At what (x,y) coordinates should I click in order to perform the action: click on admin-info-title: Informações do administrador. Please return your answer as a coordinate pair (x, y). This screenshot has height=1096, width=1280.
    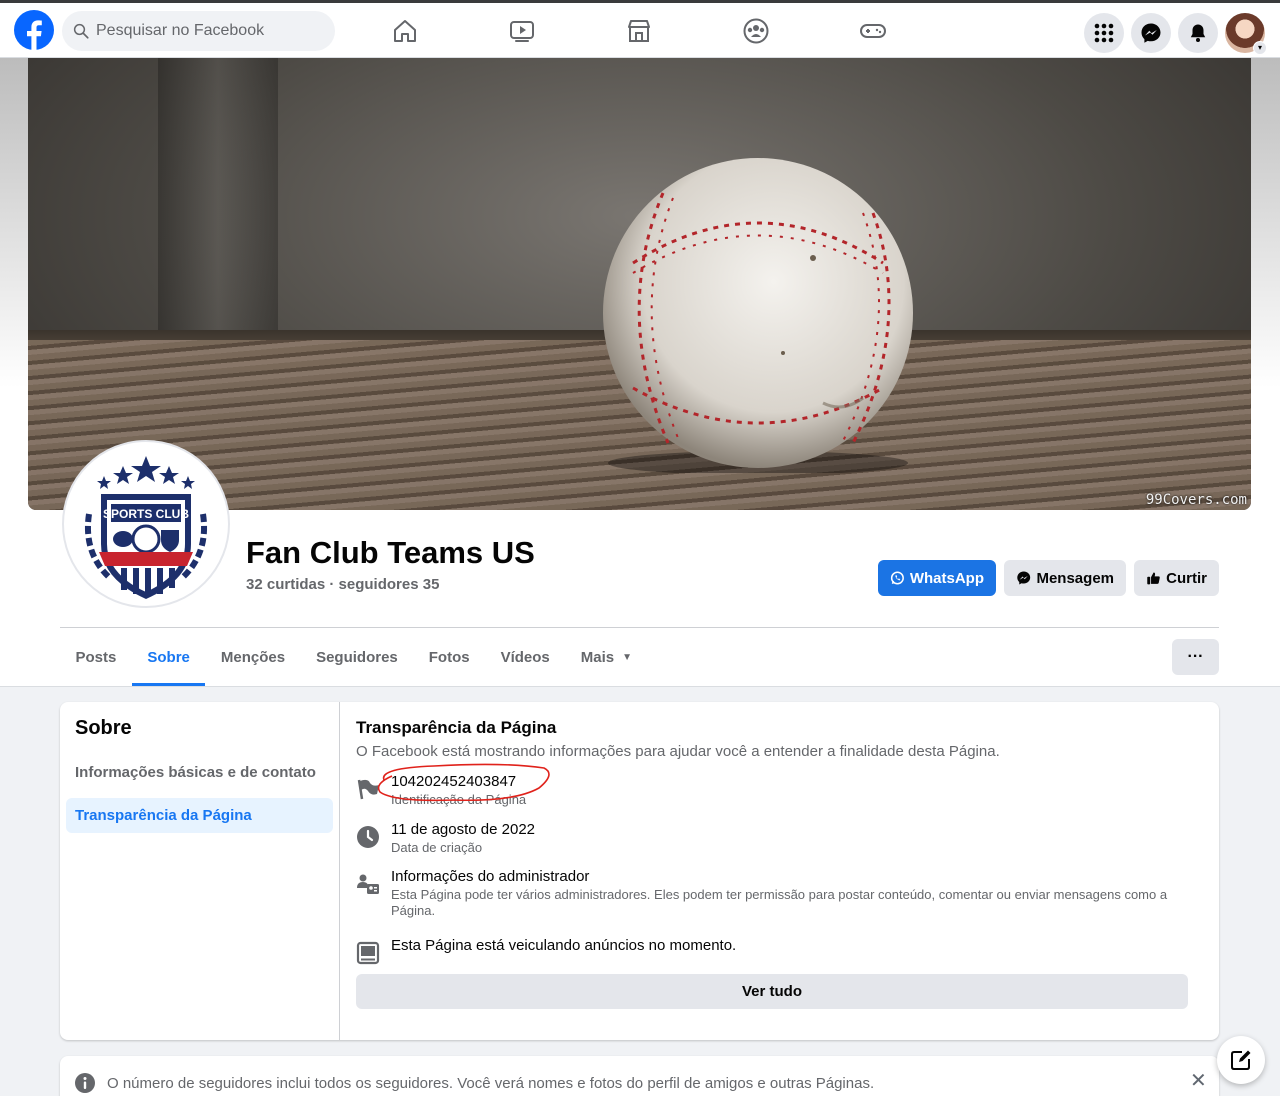
    Looking at the image, I should click on (490, 876).